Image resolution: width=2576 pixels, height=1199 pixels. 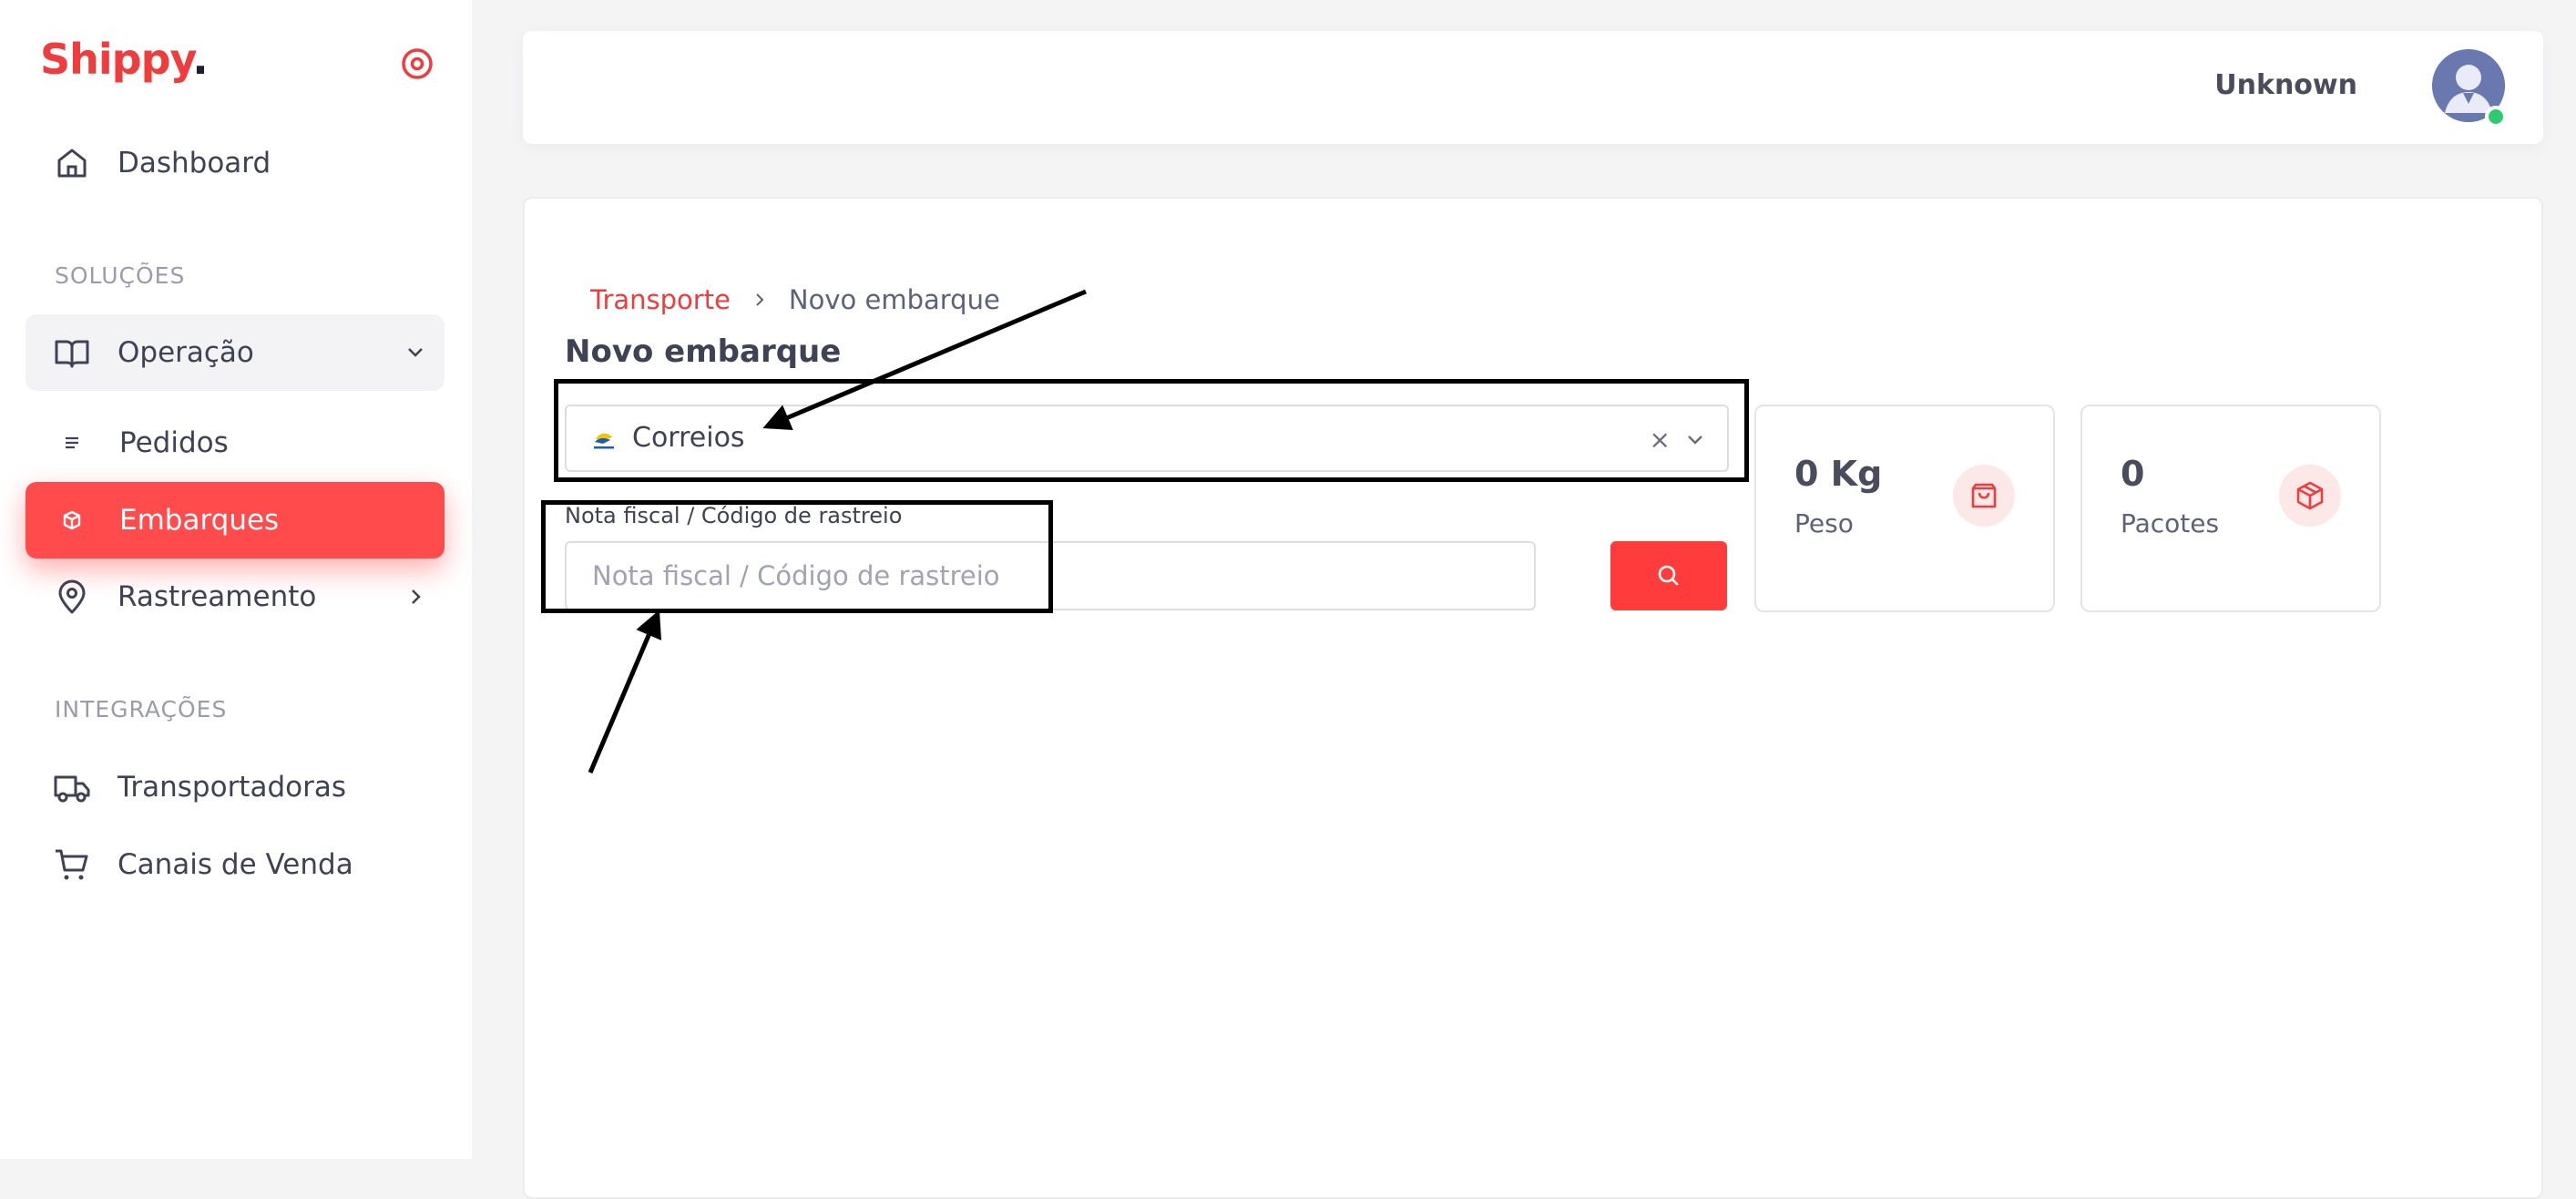 What do you see at coordinates (1660, 440) in the screenshot?
I see `clear-selection-icon: ×` at bounding box center [1660, 440].